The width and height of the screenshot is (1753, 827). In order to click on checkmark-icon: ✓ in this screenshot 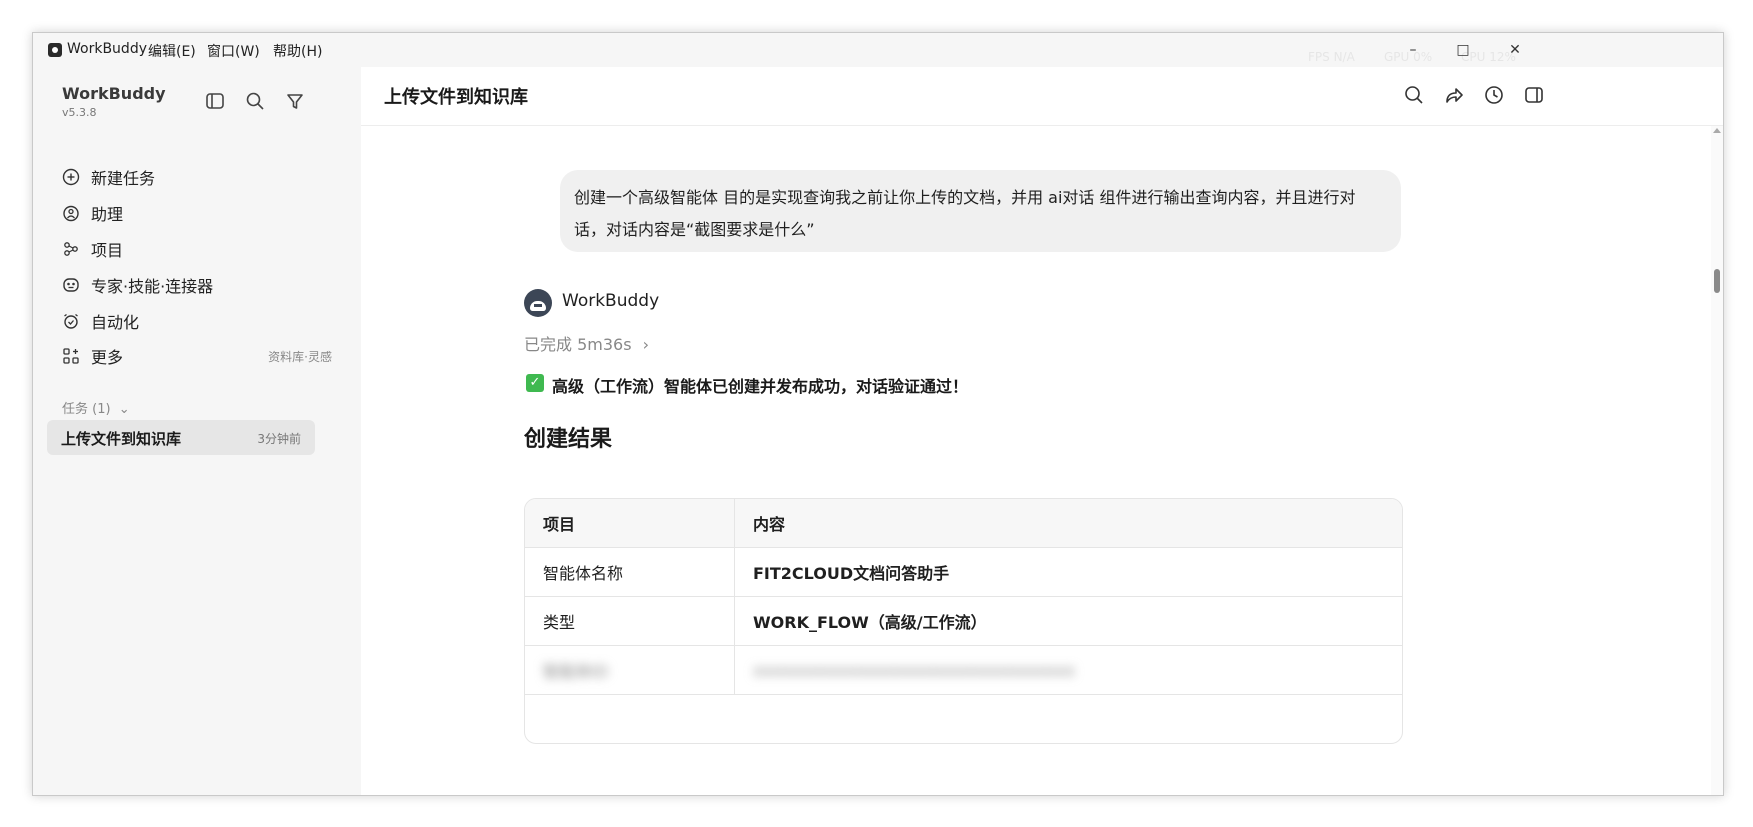, I will do `click(535, 383)`.